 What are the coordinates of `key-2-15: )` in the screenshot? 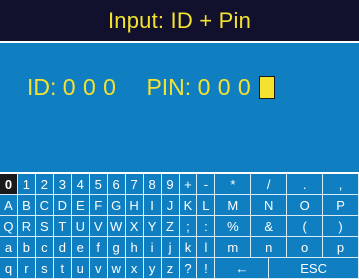 It's located at (341, 226).